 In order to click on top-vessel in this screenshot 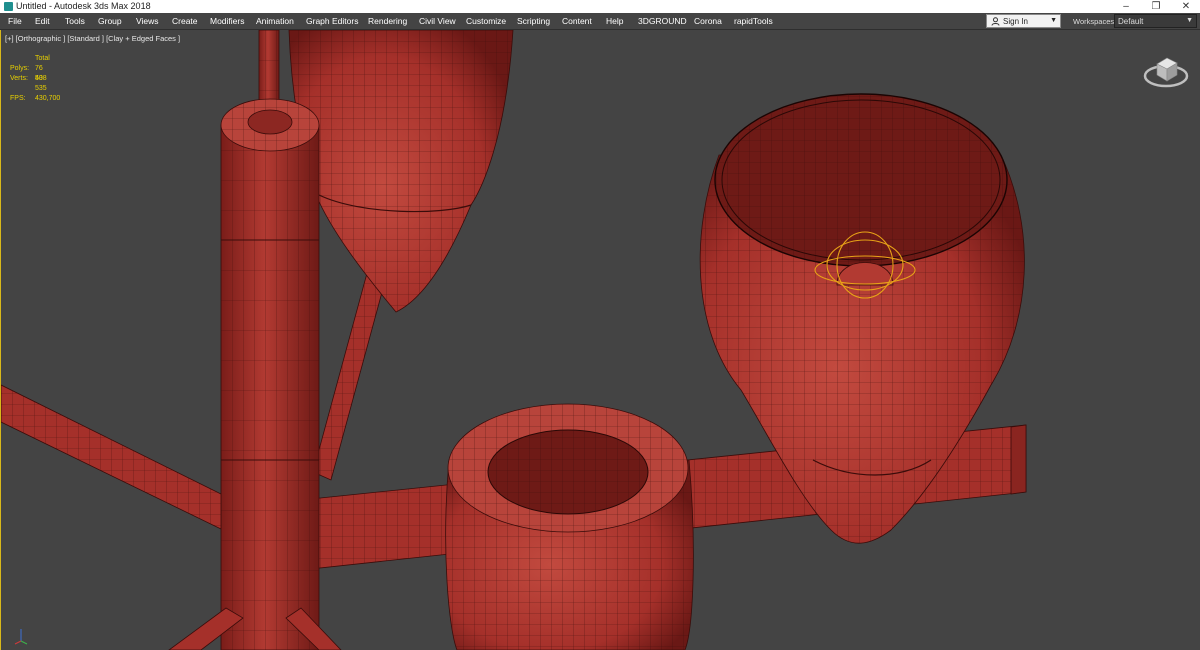, I will do `click(401, 171)`.